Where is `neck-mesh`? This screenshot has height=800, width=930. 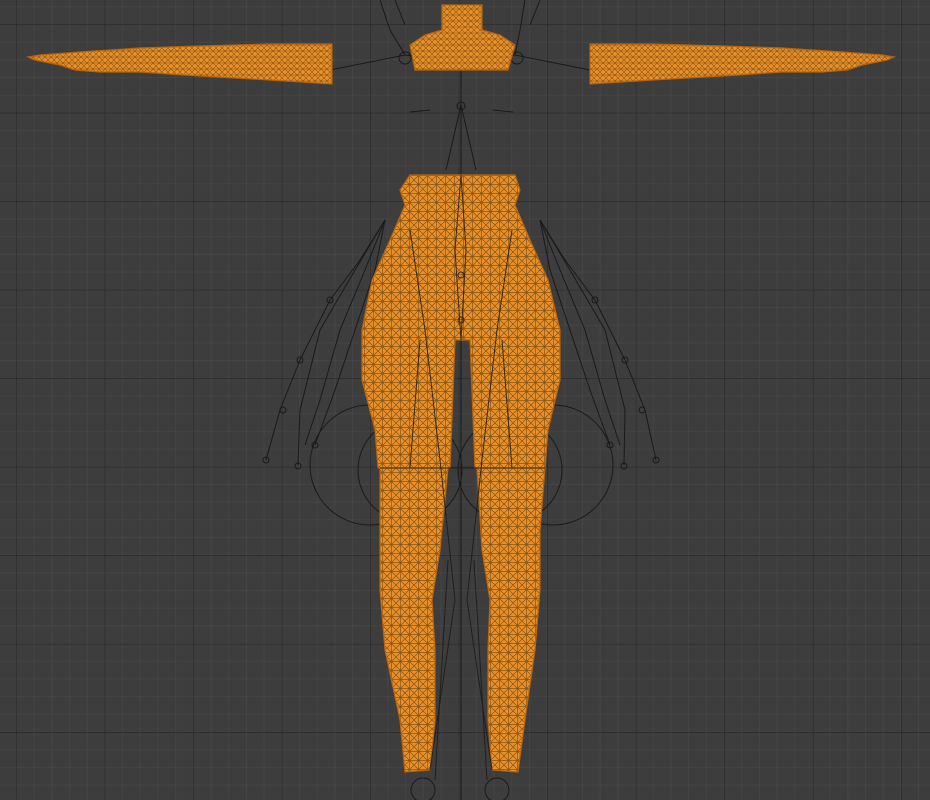
neck-mesh is located at coordinates (462, 37).